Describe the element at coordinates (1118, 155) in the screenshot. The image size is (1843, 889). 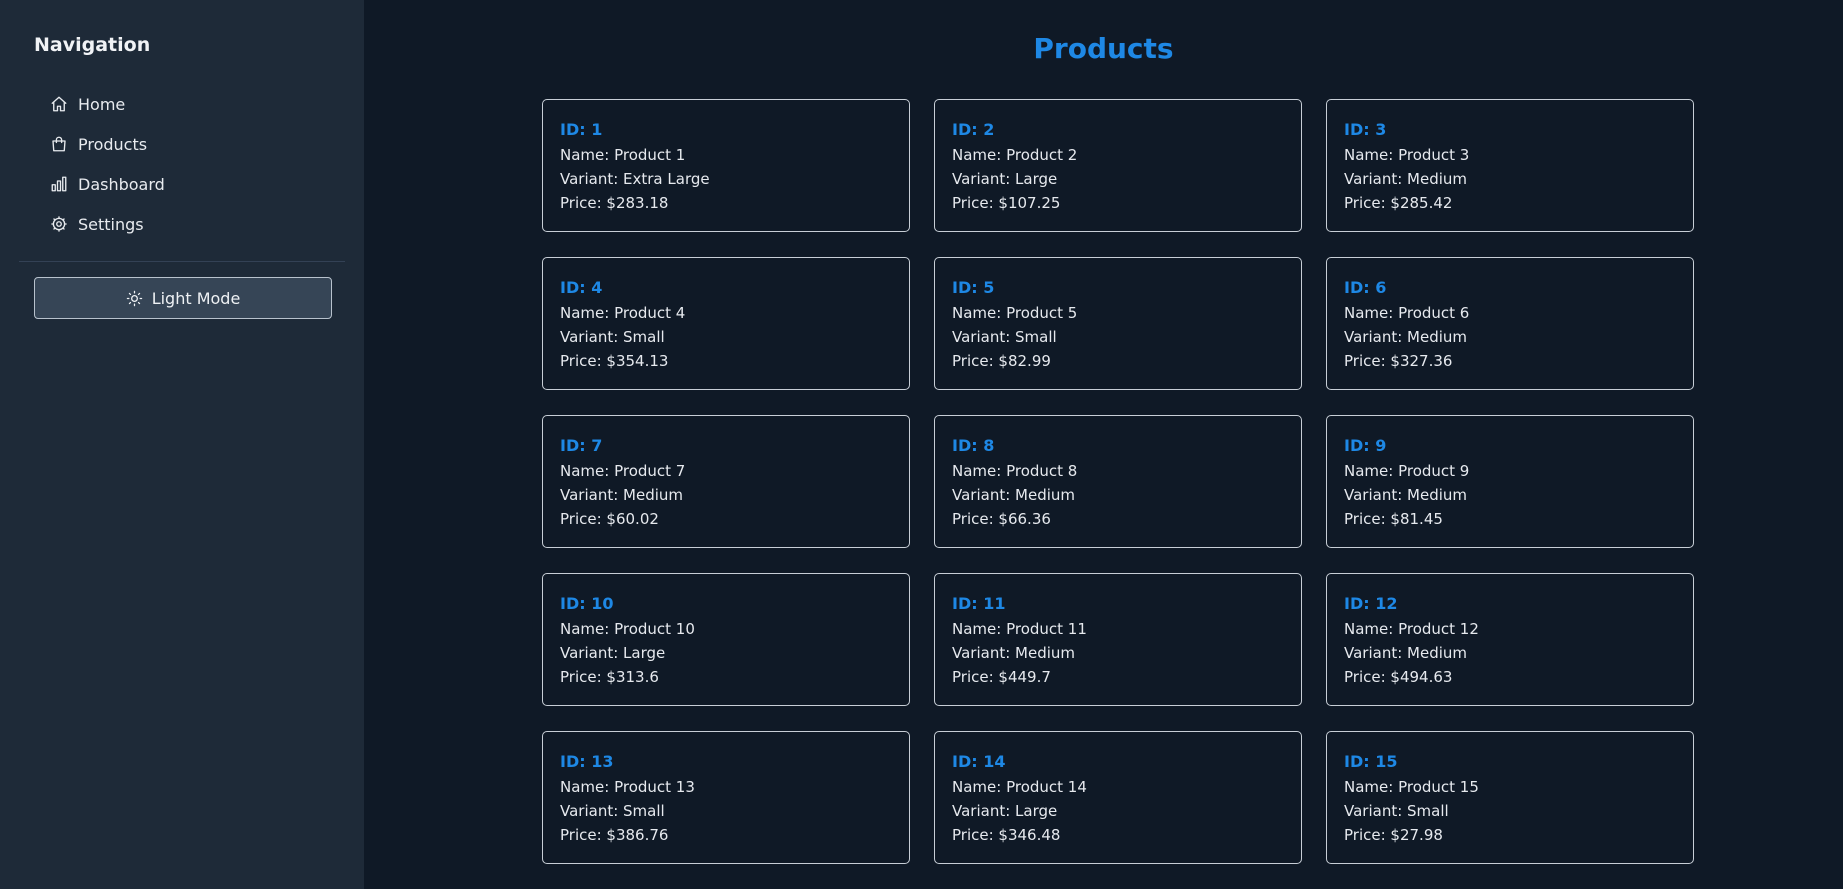
I see `product-name: Name: Product 2` at that location.